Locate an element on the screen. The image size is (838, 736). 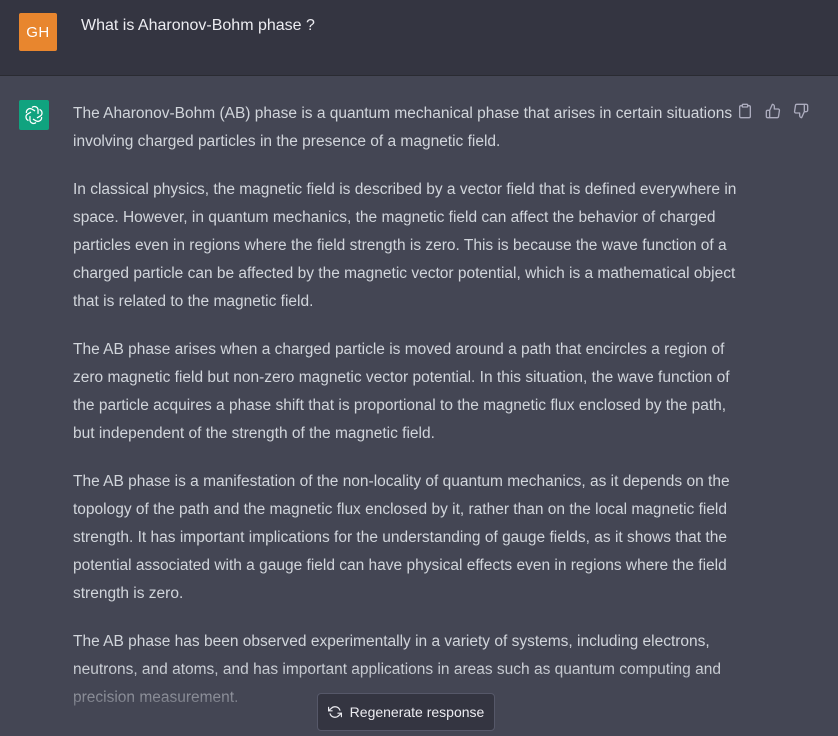
regenerate-label: Regenerate response is located at coordinates (417, 712).